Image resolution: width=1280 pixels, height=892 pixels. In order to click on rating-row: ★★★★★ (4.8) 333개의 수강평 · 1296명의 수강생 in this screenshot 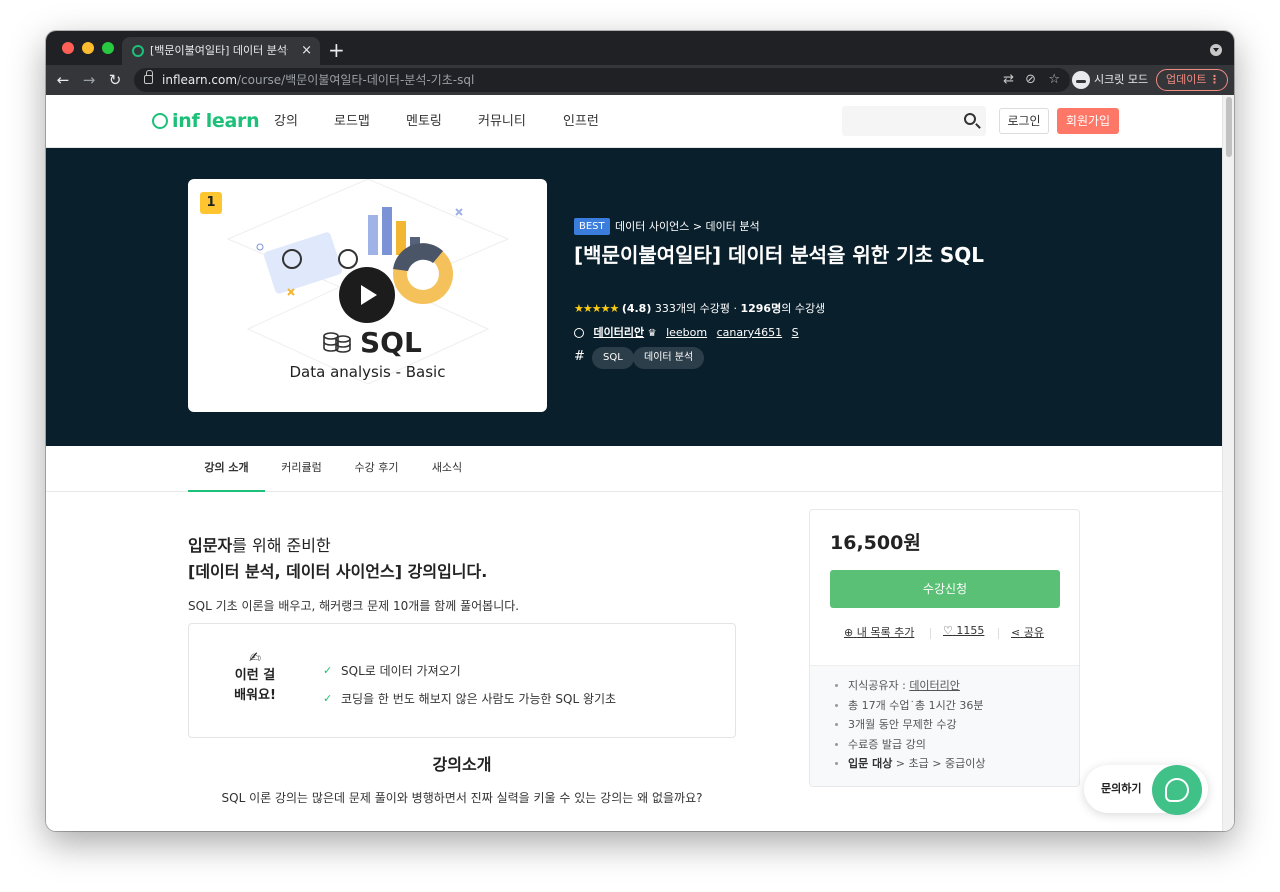, I will do `click(699, 309)`.